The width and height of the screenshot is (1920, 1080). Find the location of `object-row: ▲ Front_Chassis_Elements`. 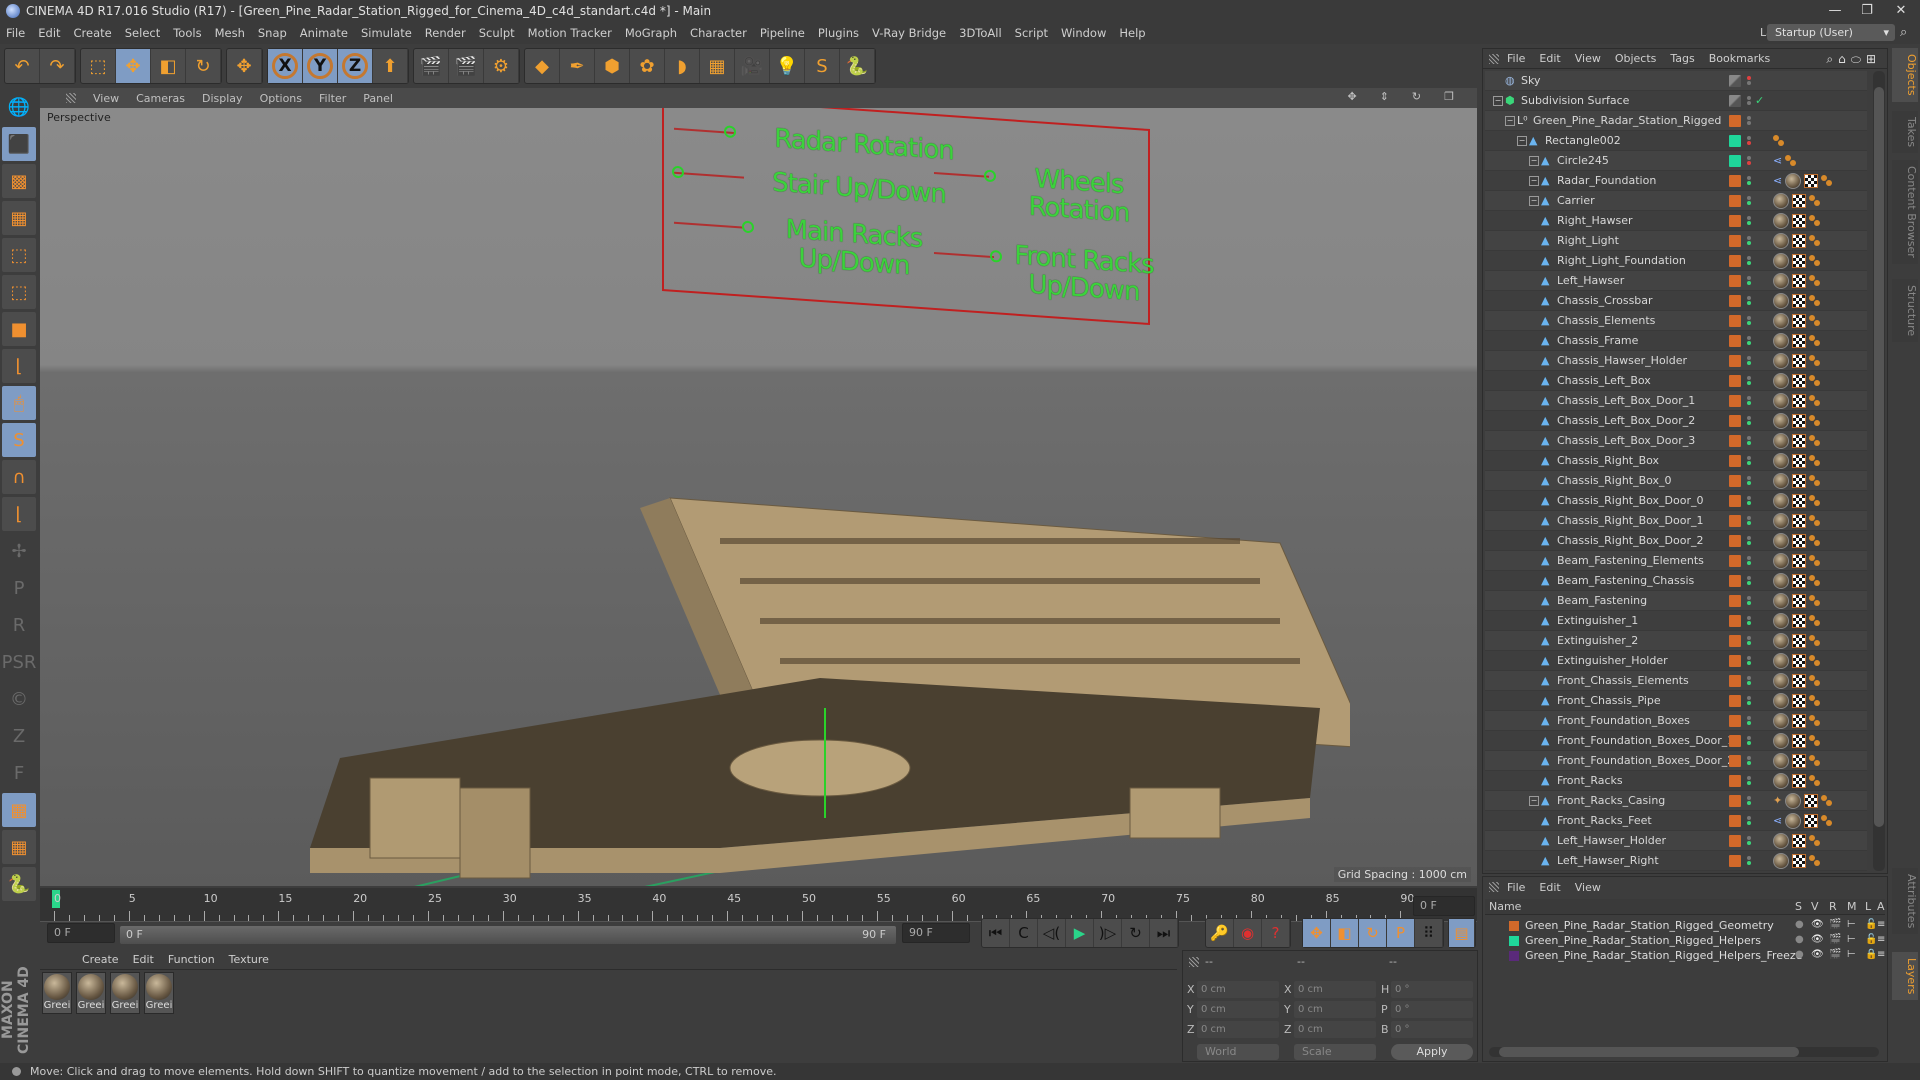

object-row: ▲ Front_Chassis_Elements is located at coordinates (1676, 681).